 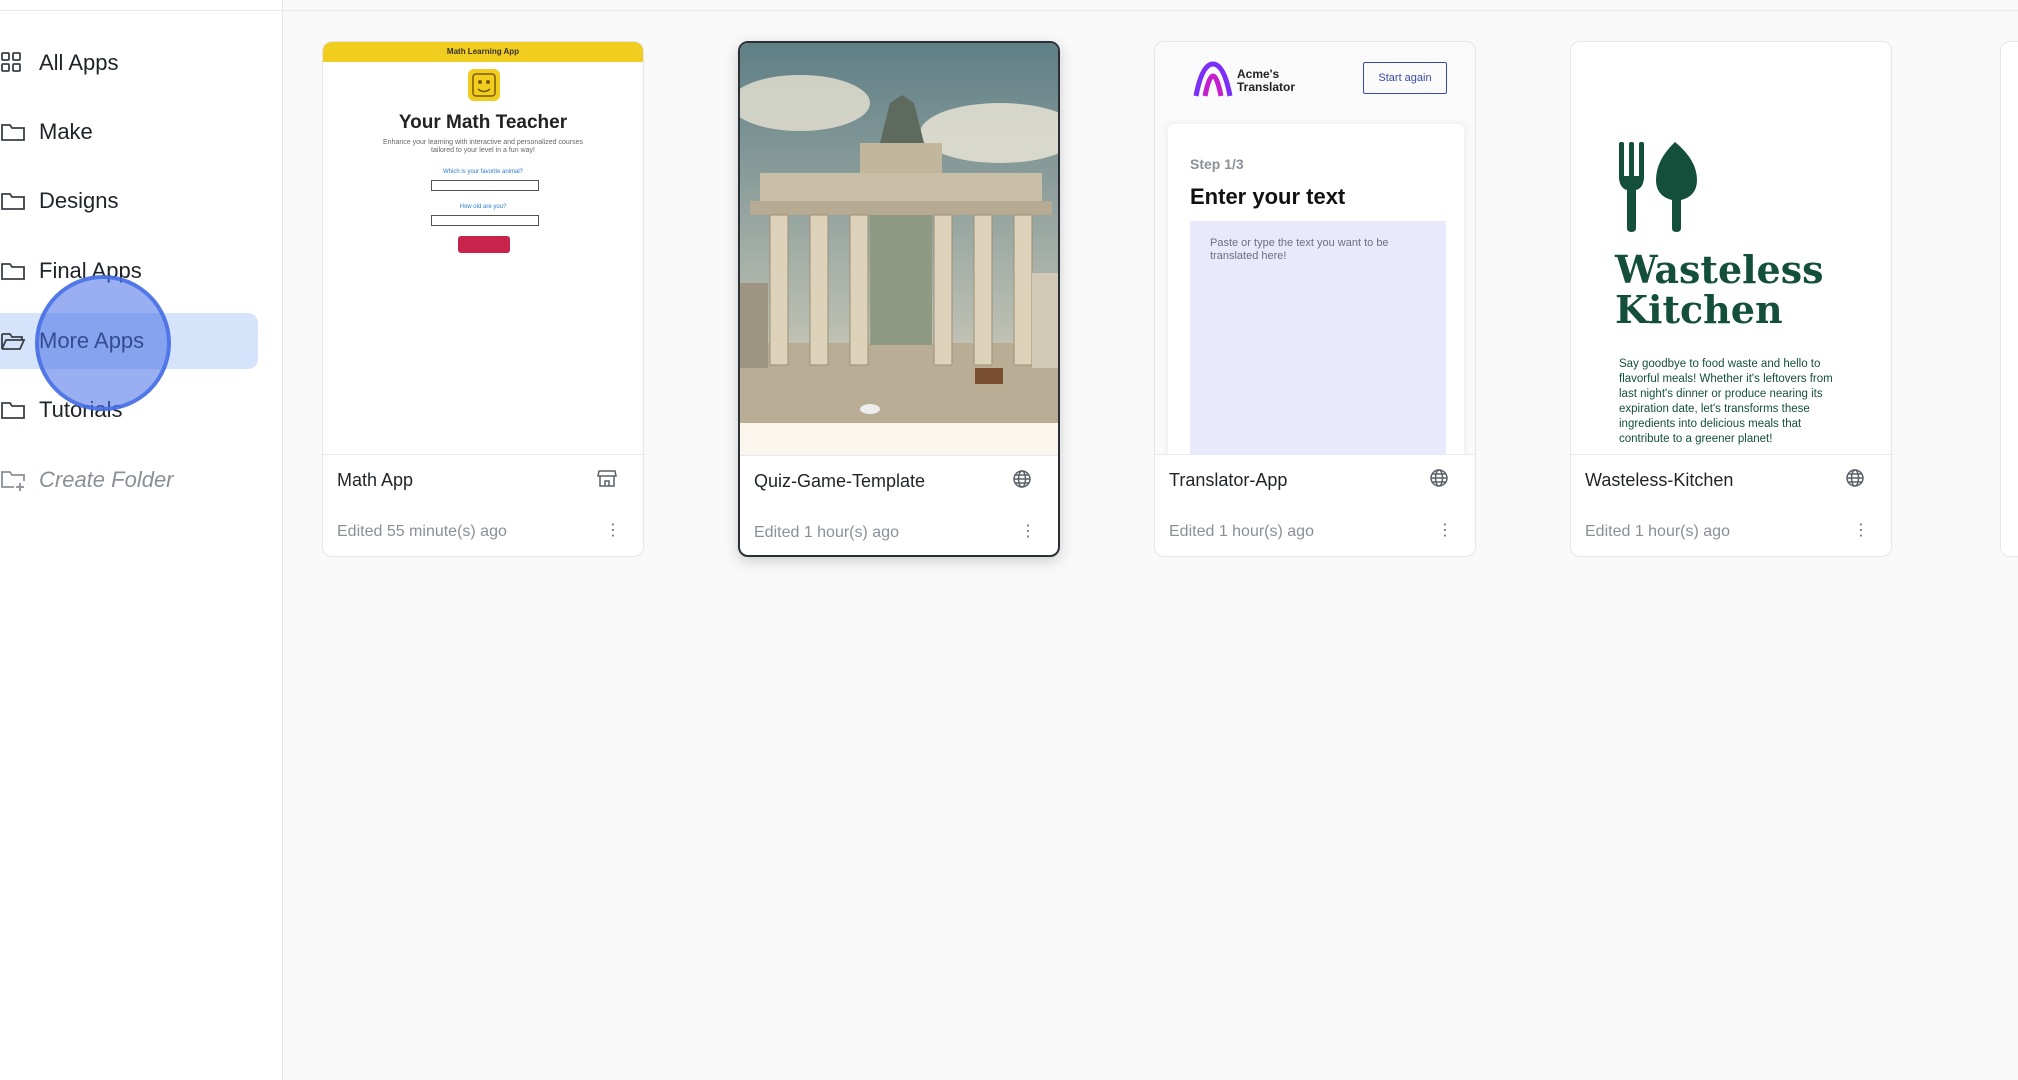 I want to click on preview-header: Math Learning App, so click(x=483, y=52).